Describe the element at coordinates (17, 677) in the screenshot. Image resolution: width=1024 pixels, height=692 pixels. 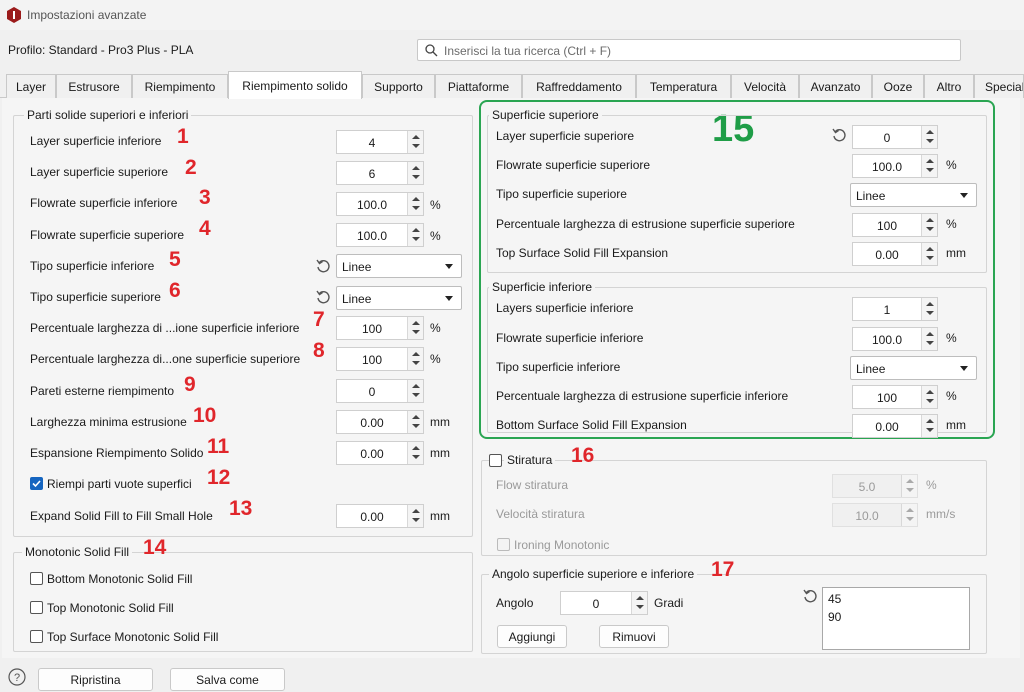
I see `help-icon: ?` at that location.